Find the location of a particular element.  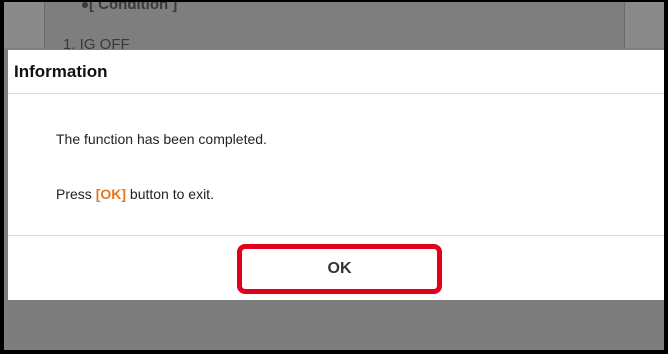

ok-reference-highlight: [OK] is located at coordinates (111, 194).